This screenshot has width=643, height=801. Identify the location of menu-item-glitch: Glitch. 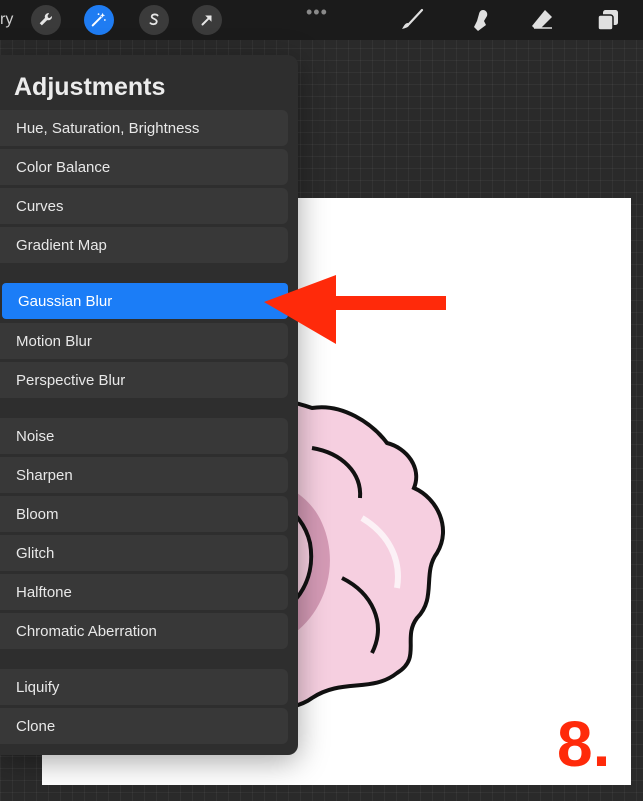
(144, 553).